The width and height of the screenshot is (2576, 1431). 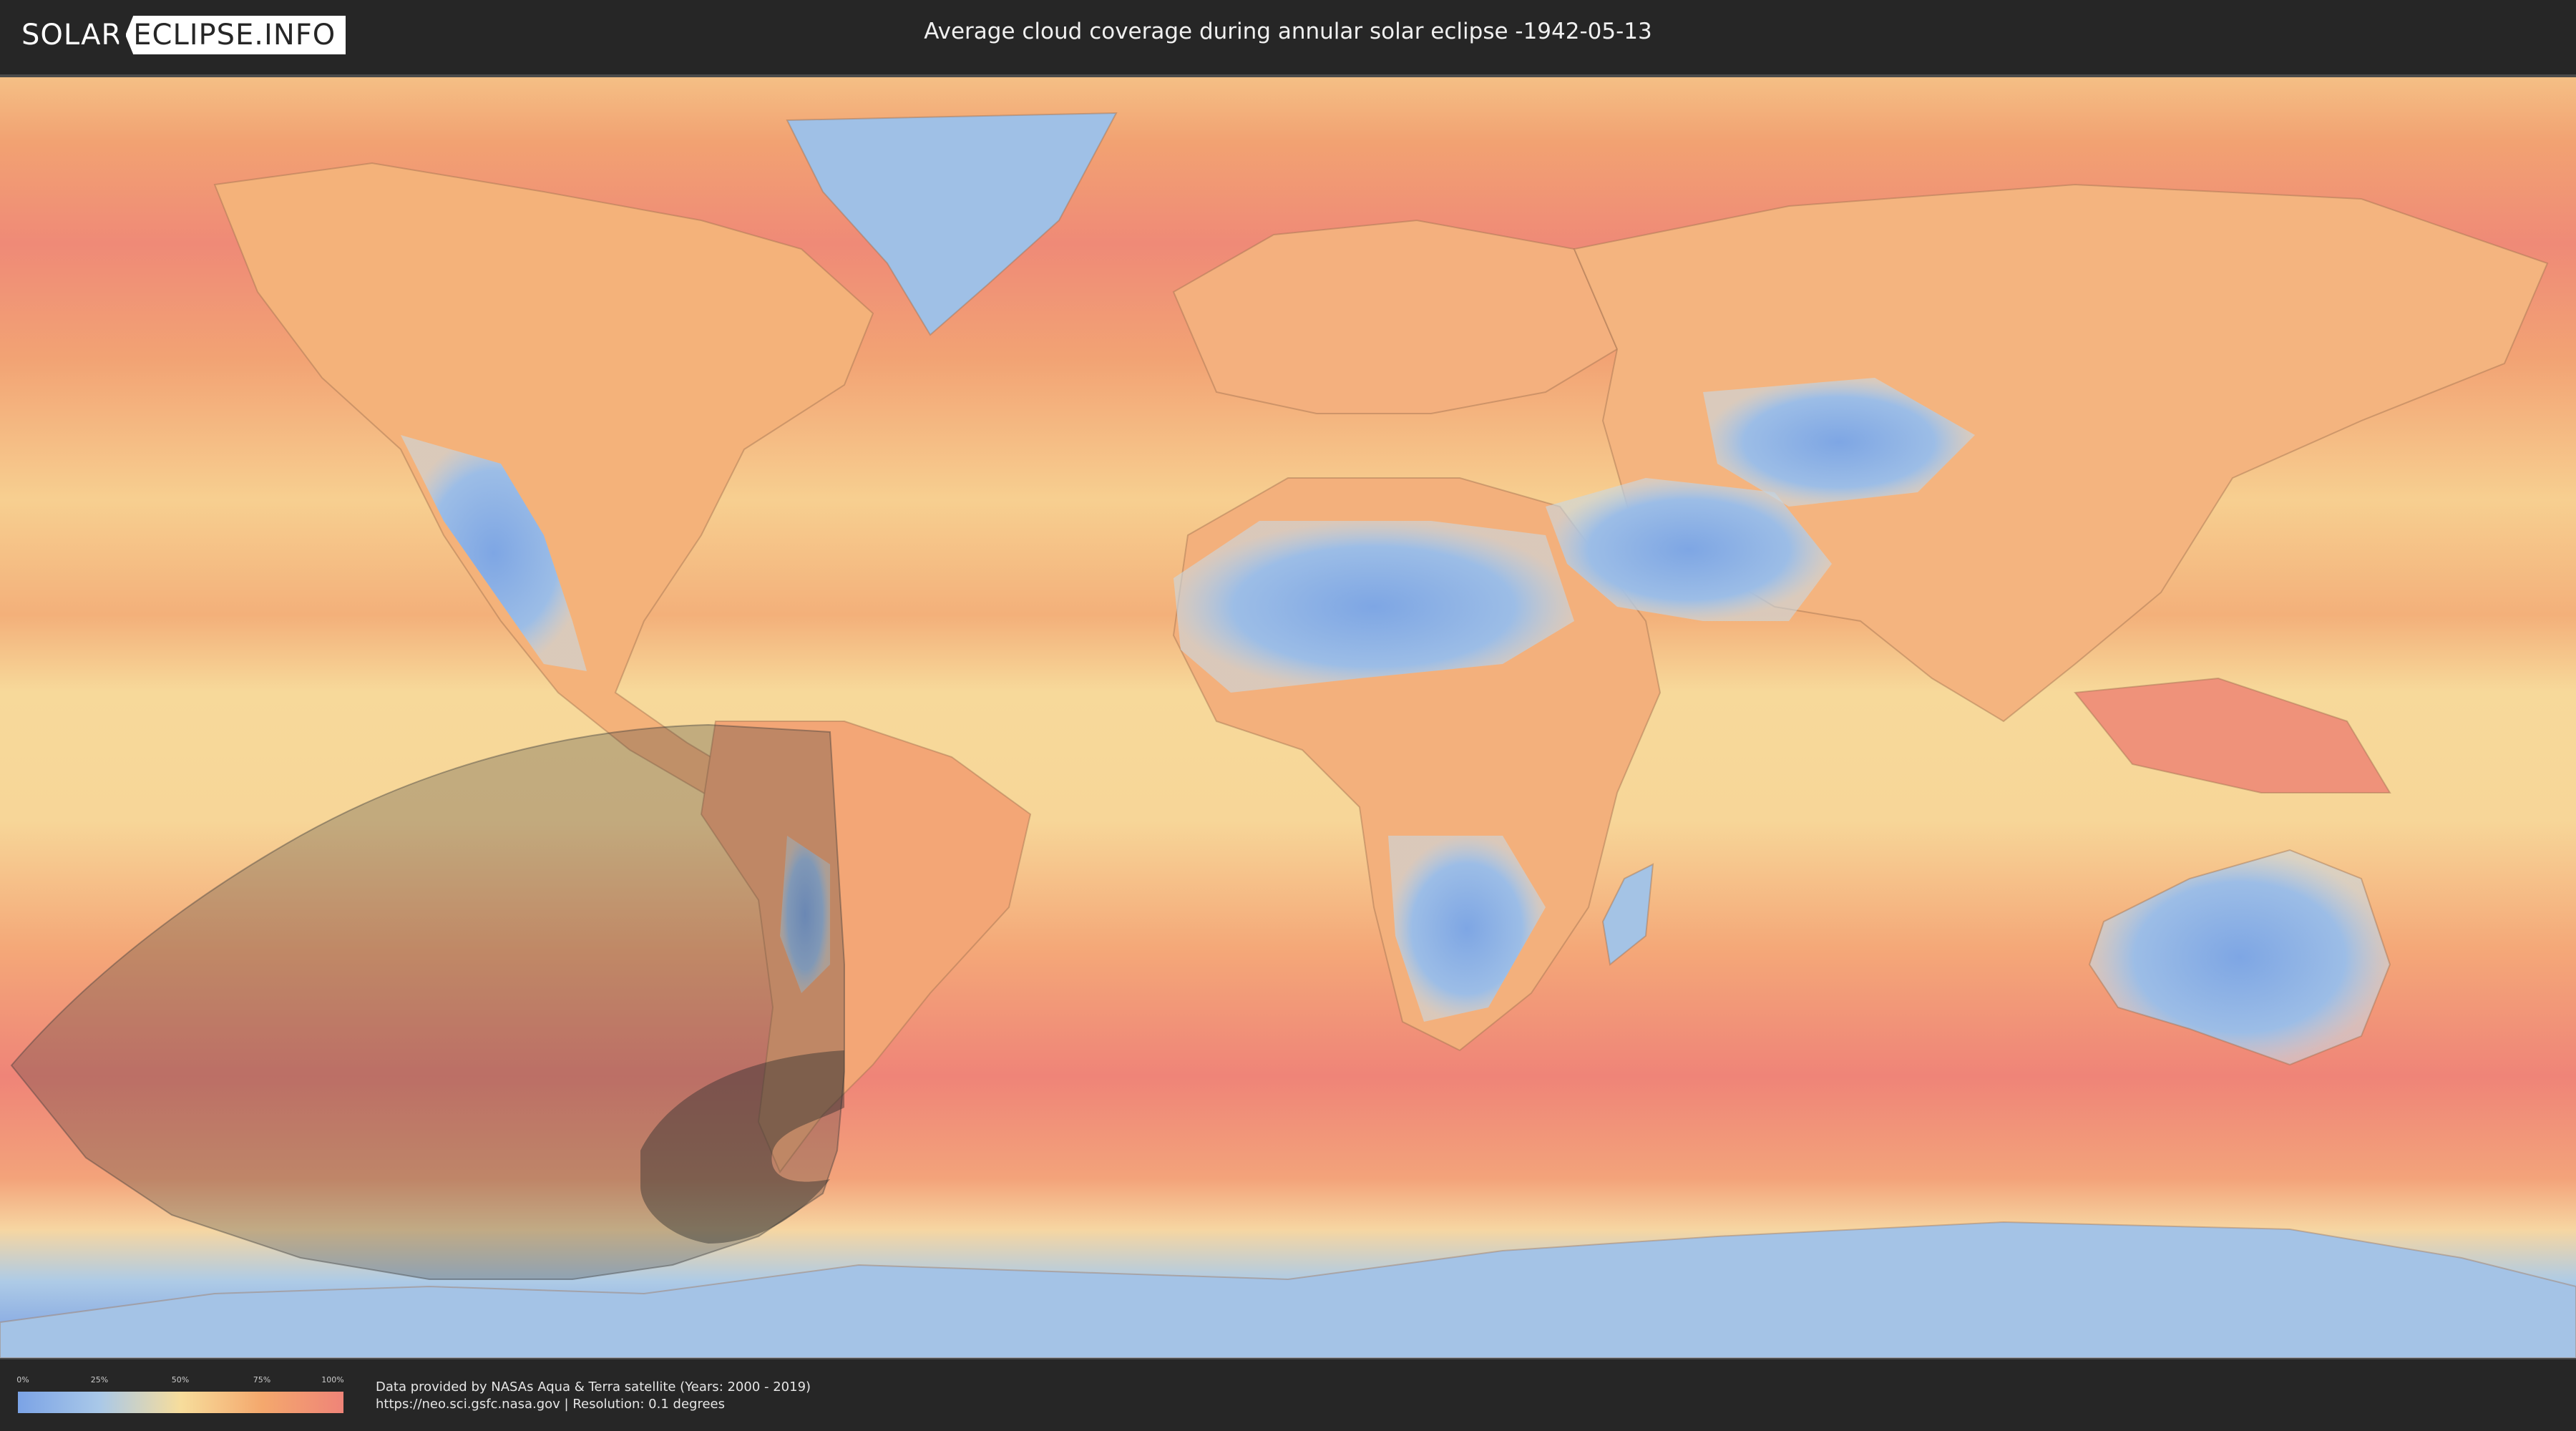 What do you see at coordinates (22, 1379) in the screenshot?
I see `legend-tick-0: 0%` at bounding box center [22, 1379].